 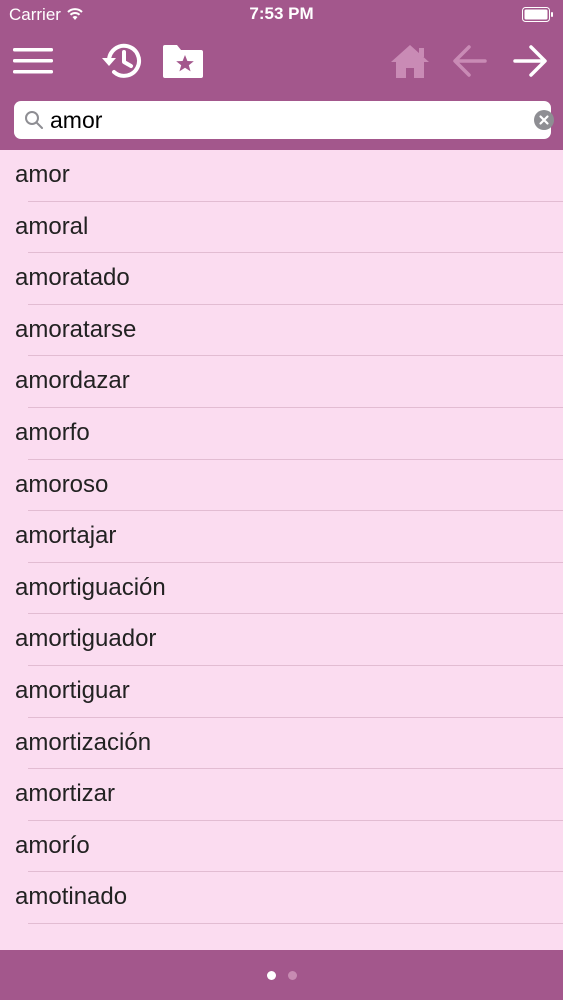 What do you see at coordinates (72, 690) in the screenshot?
I see `word-label: amortiguar` at bounding box center [72, 690].